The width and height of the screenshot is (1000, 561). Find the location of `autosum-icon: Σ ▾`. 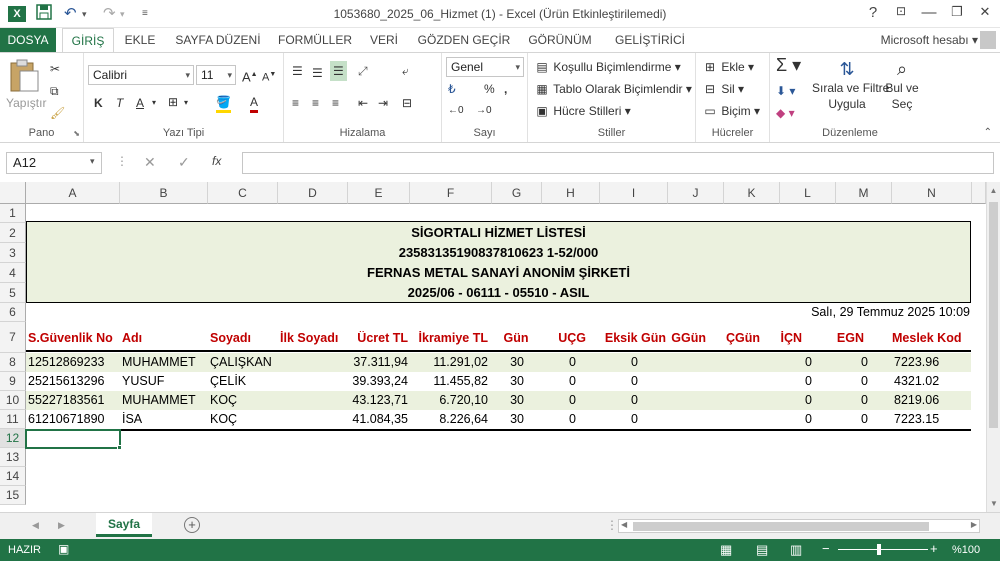

autosum-icon: Σ ▾ is located at coordinates (788, 65).